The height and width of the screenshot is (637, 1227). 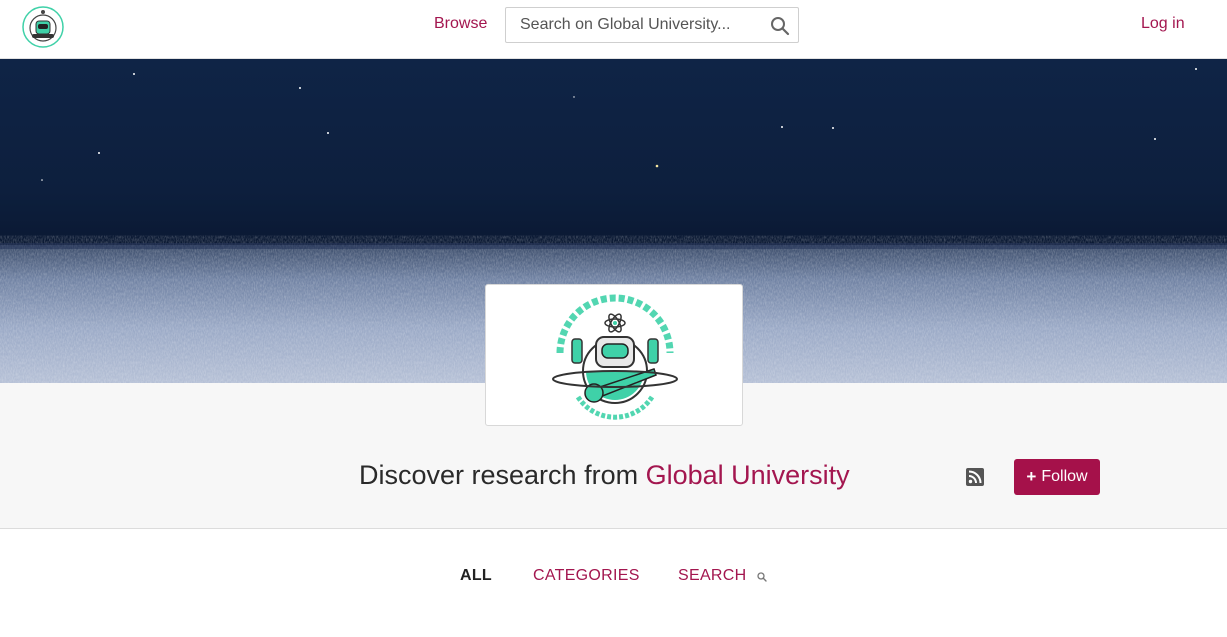 What do you see at coordinates (1163, 24) in the screenshot?
I see `login-link: Log in` at bounding box center [1163, 24].